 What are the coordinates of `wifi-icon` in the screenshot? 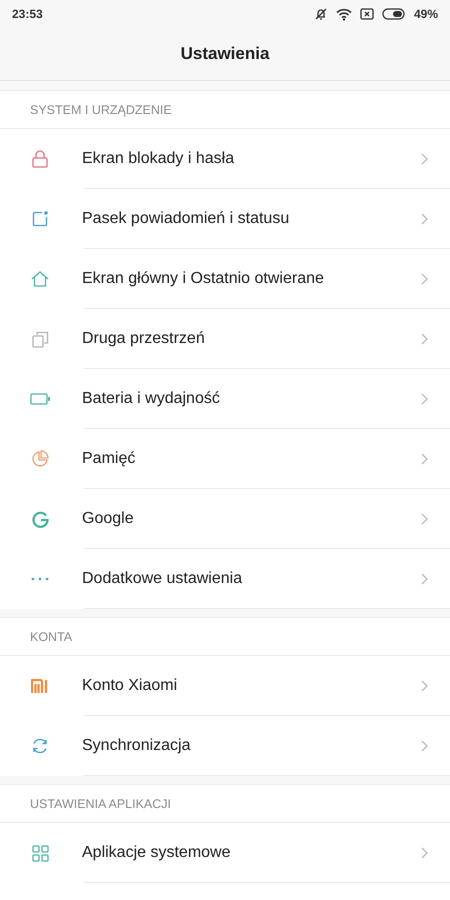 It's located at (344, 14).